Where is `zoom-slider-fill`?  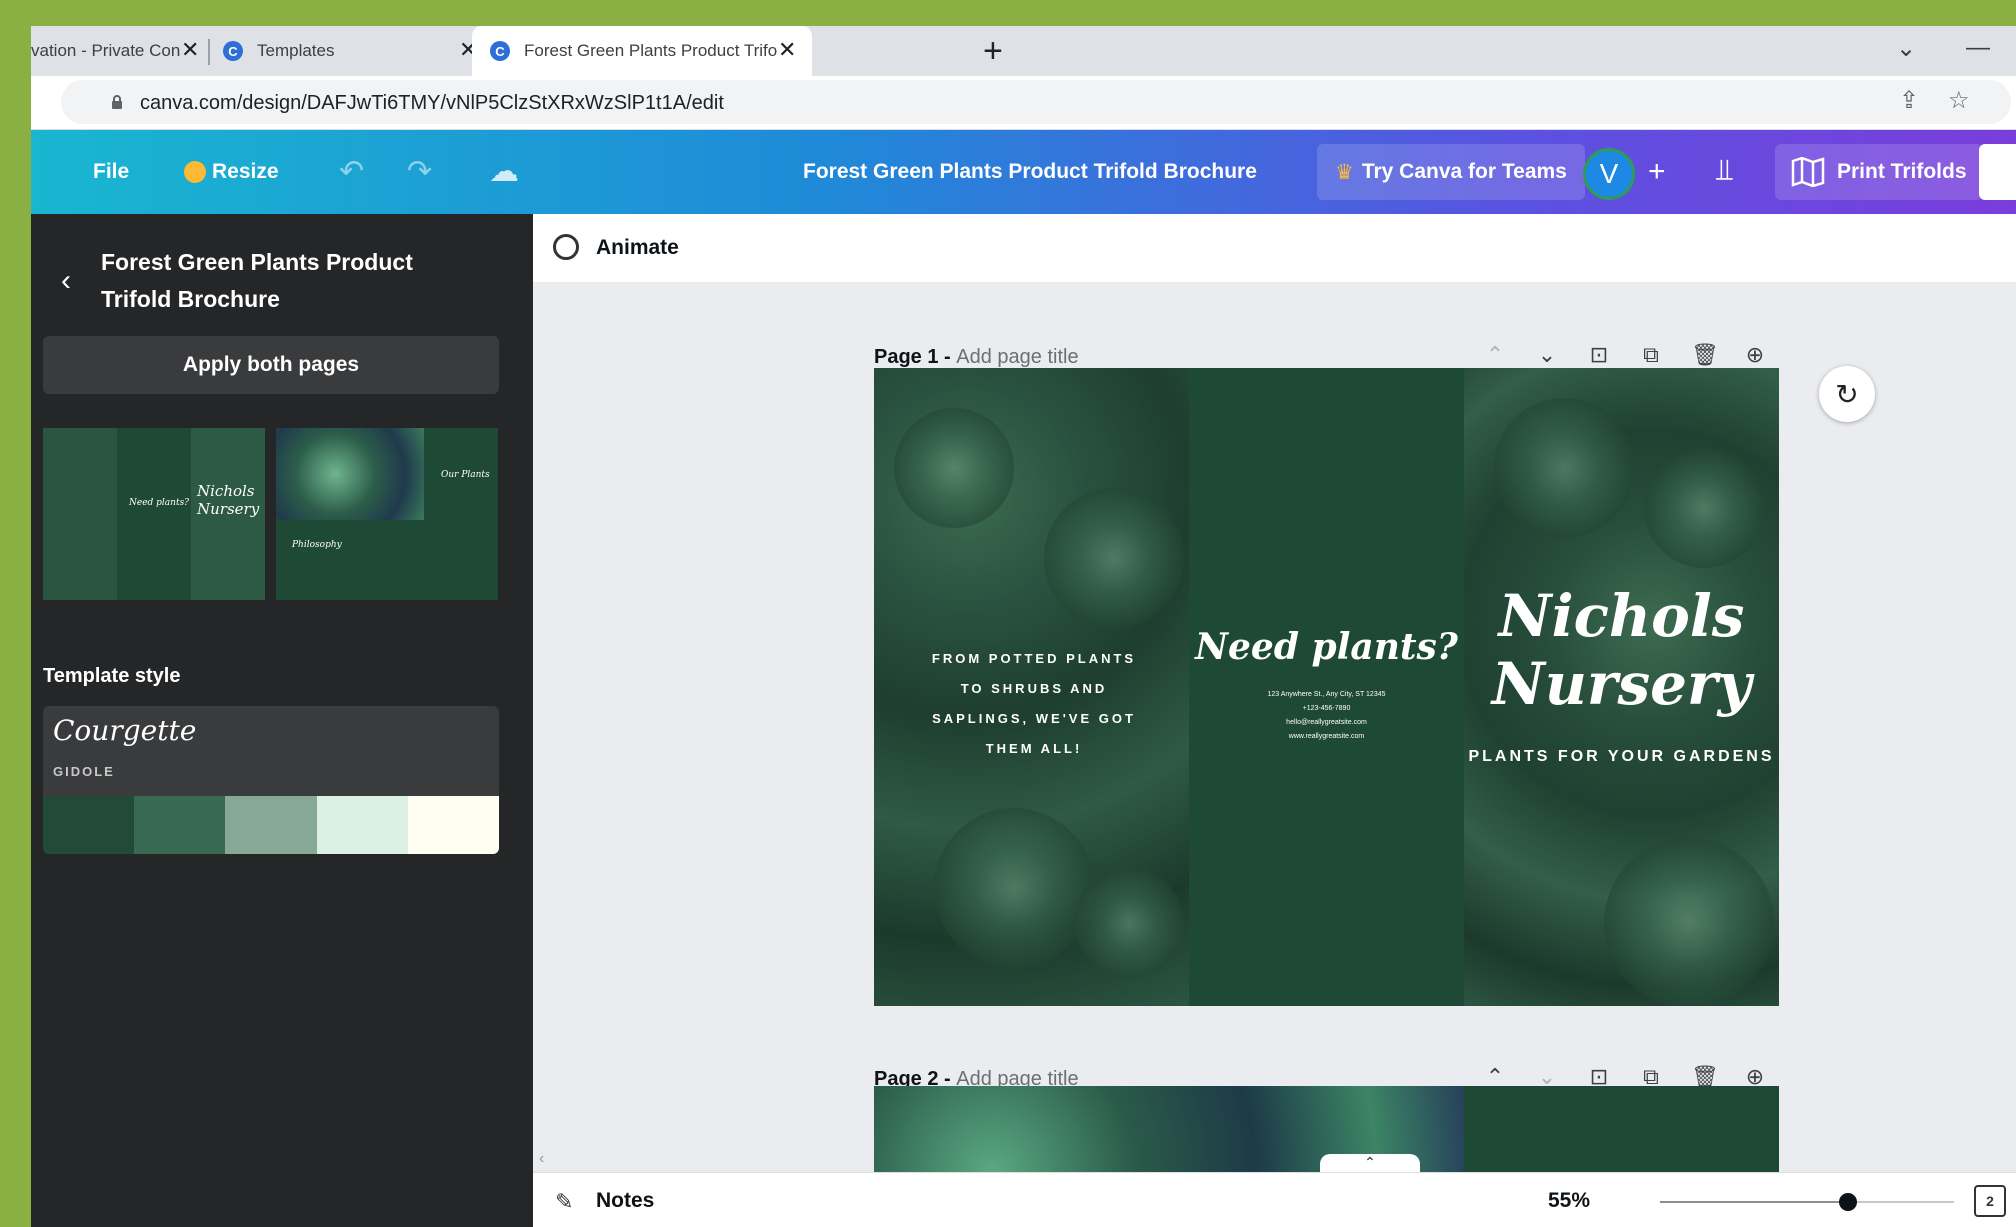 zoom-slider-fill is located at coordinates (1754, 1202).